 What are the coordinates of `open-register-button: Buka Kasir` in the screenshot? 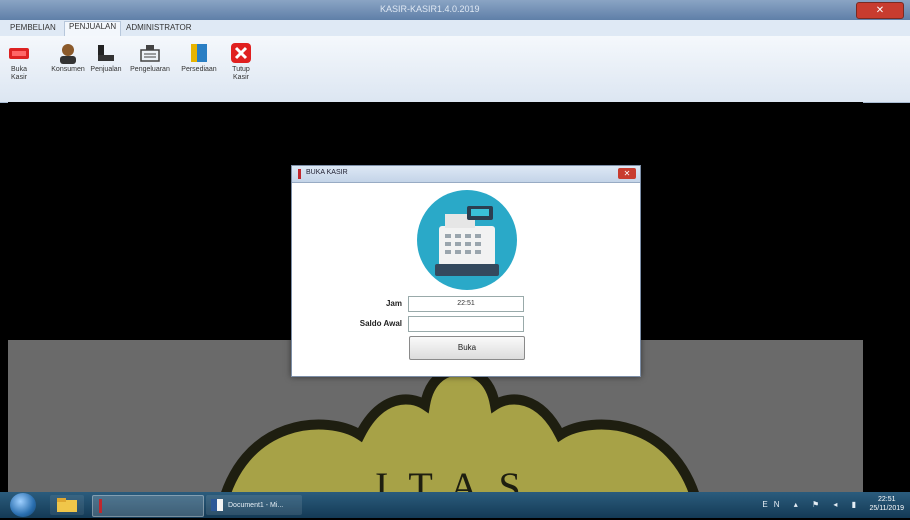 It's located at (19, 68).